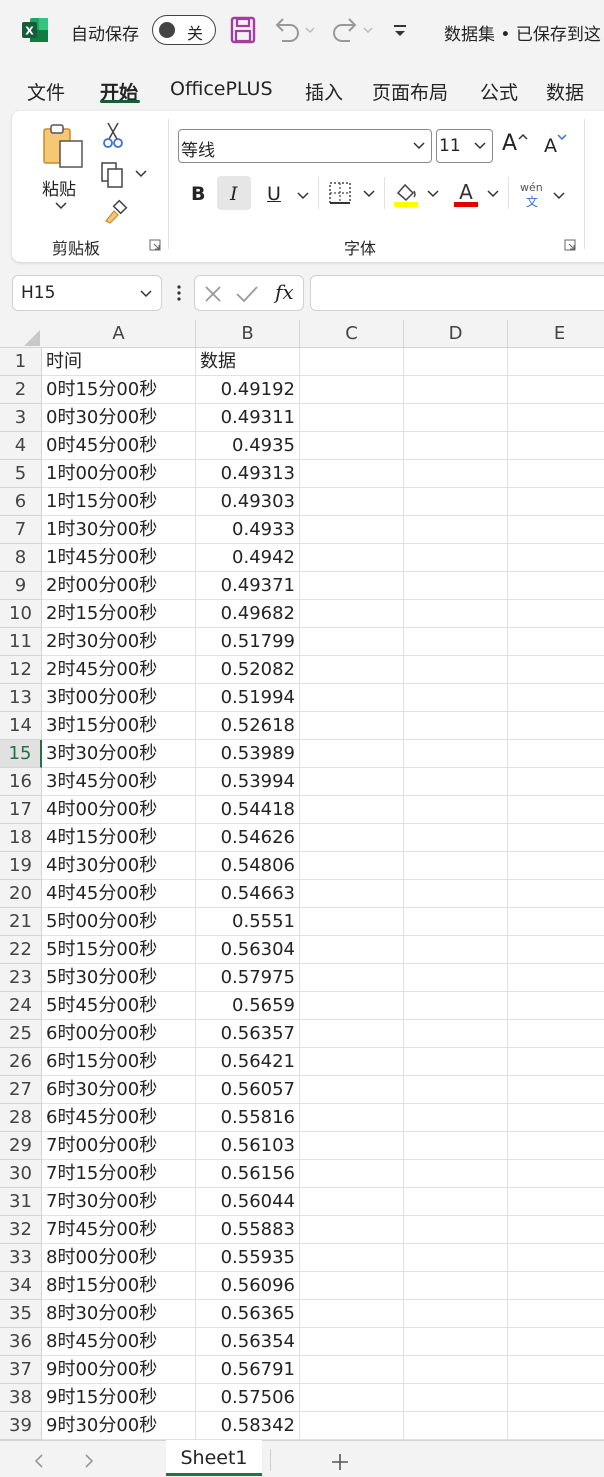 The image size is (604, 1477). Describe the element at coordinates (119, 1370) in the screenshot. I see `cell-a: 9时00分00秒` at that location.